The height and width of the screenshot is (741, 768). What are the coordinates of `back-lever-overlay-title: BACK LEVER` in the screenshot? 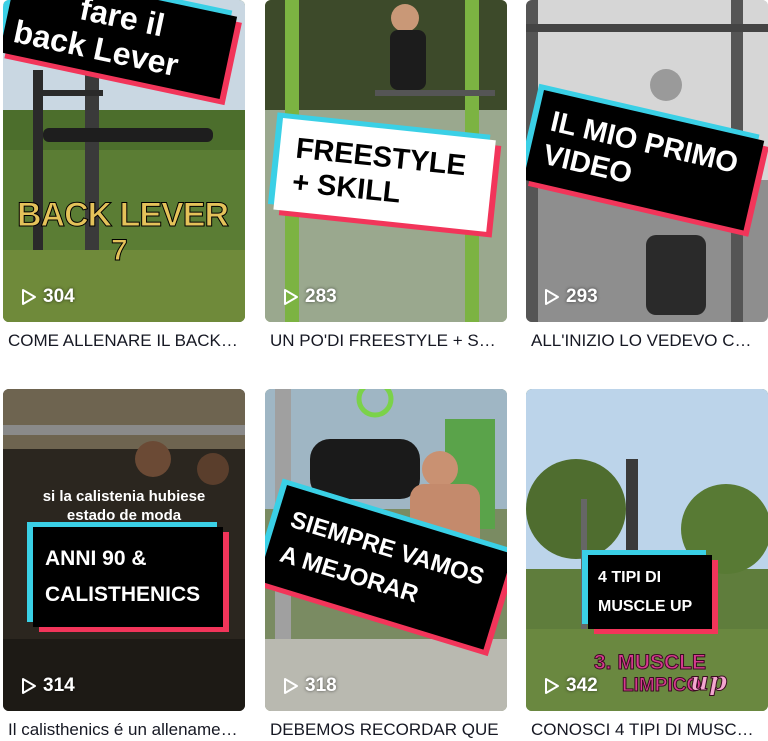 It's located at (122, 215).